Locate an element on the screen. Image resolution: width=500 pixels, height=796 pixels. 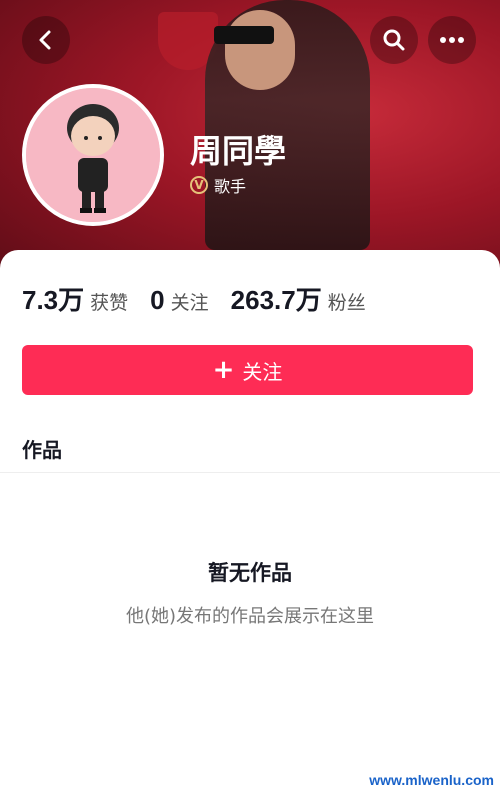
plus-icon: + is located at coordinates (223, 370).